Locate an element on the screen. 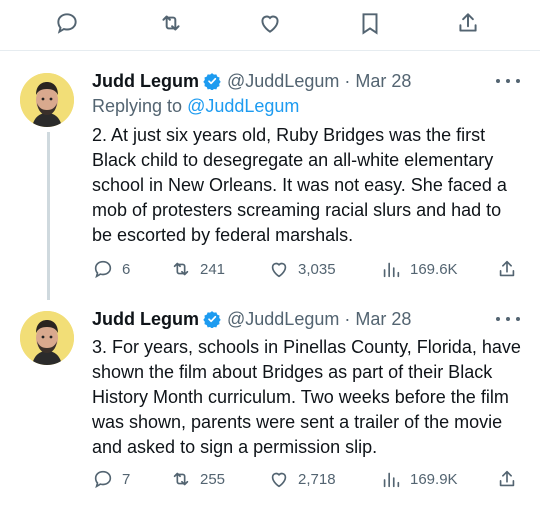  repost-count: 241 is located at coordinates (213, 269).